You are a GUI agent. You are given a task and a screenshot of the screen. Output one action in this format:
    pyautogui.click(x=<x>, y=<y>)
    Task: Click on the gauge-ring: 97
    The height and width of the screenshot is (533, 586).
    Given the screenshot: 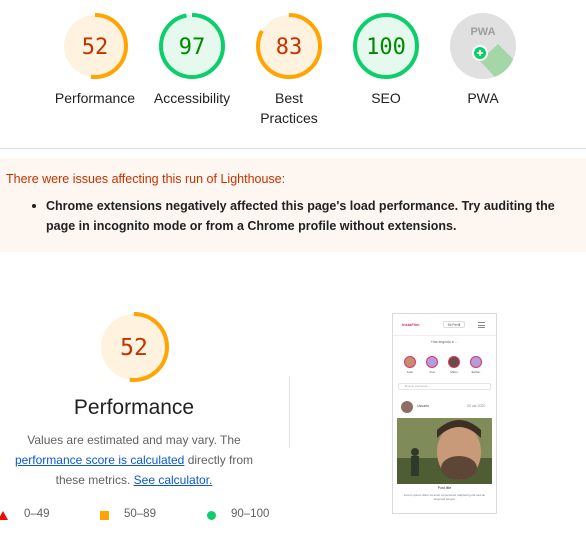 What is the action you would take?
    pyautogui.click(x=192, y=46)
    